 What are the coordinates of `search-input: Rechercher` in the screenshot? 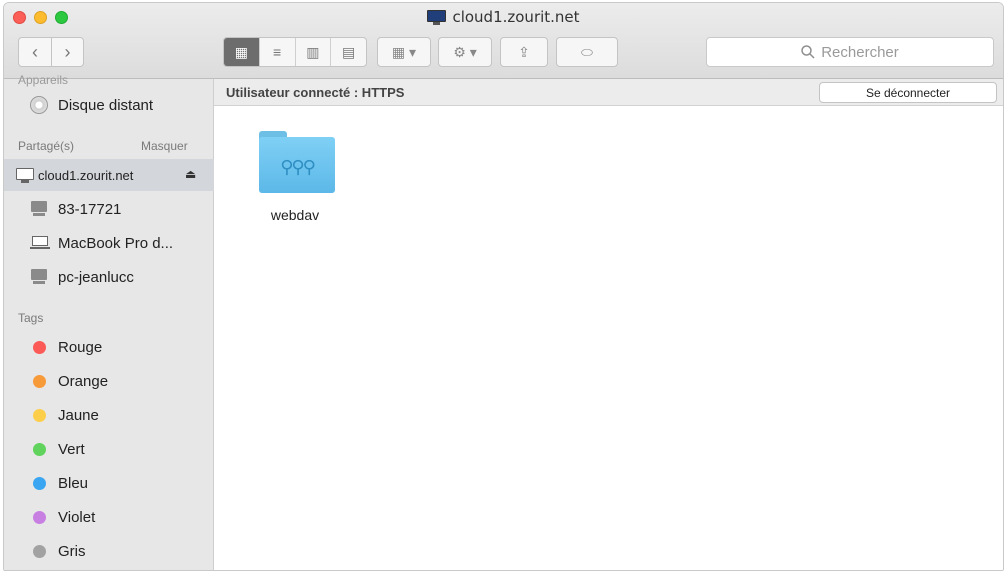 It's located at (850, 52).